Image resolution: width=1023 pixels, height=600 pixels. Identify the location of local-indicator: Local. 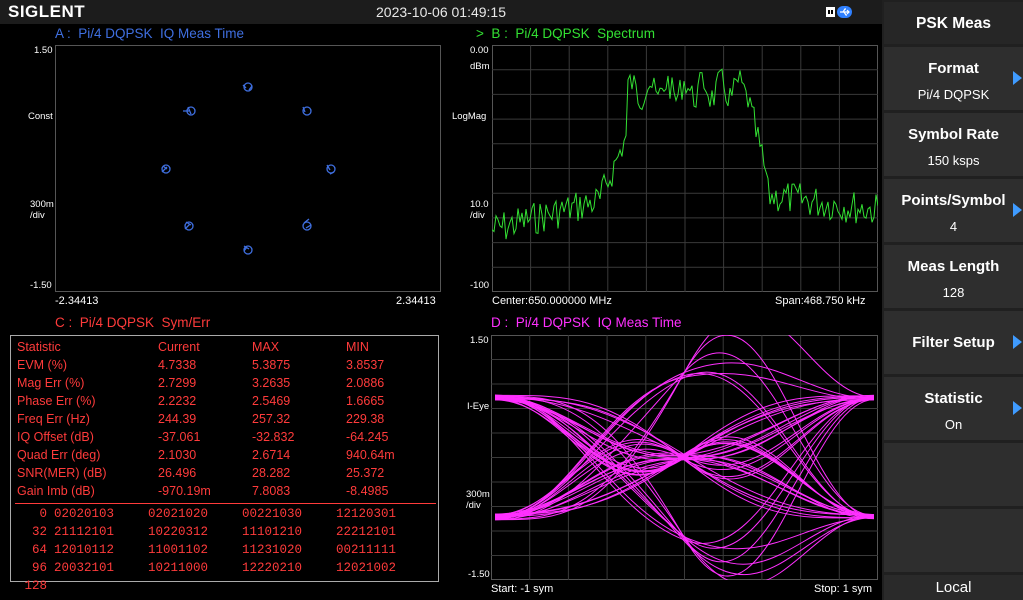
(953, 587).